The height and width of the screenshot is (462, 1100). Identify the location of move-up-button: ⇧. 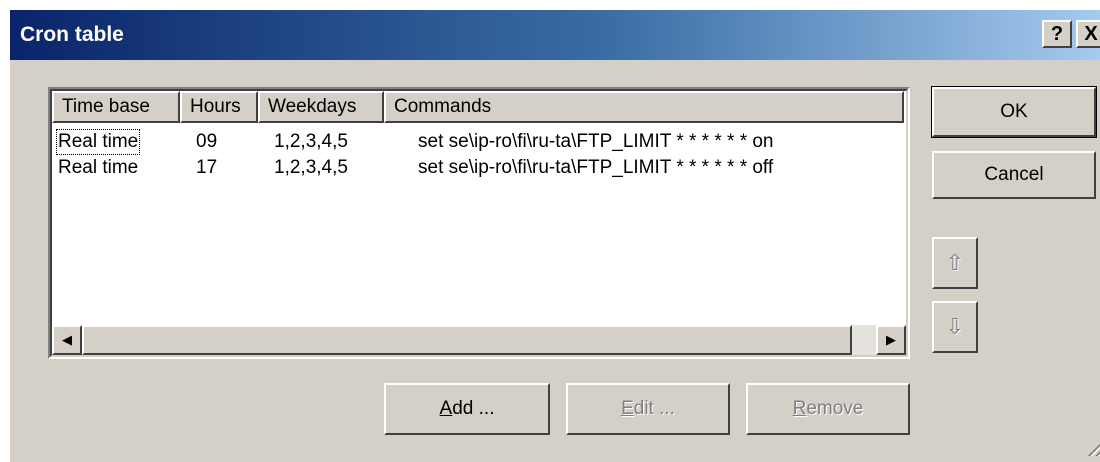
(955, 263).